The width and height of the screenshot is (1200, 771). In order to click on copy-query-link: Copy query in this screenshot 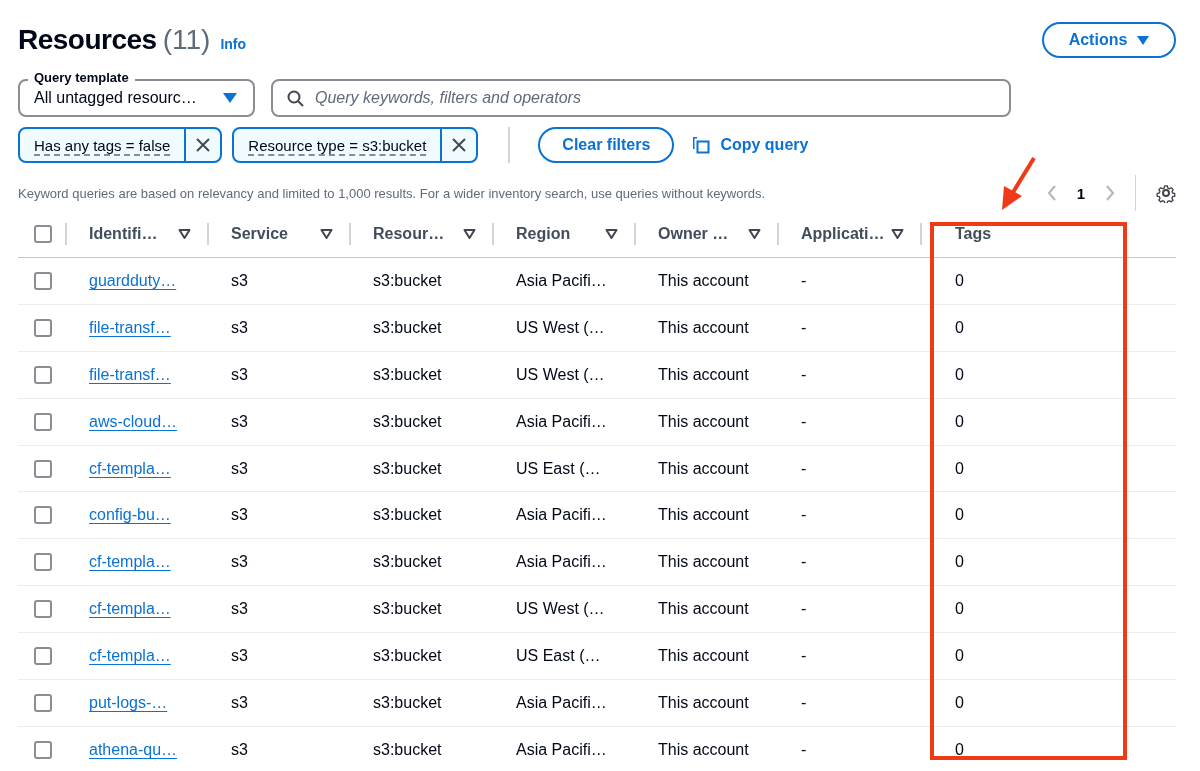, I will do `click(750, 145)`.